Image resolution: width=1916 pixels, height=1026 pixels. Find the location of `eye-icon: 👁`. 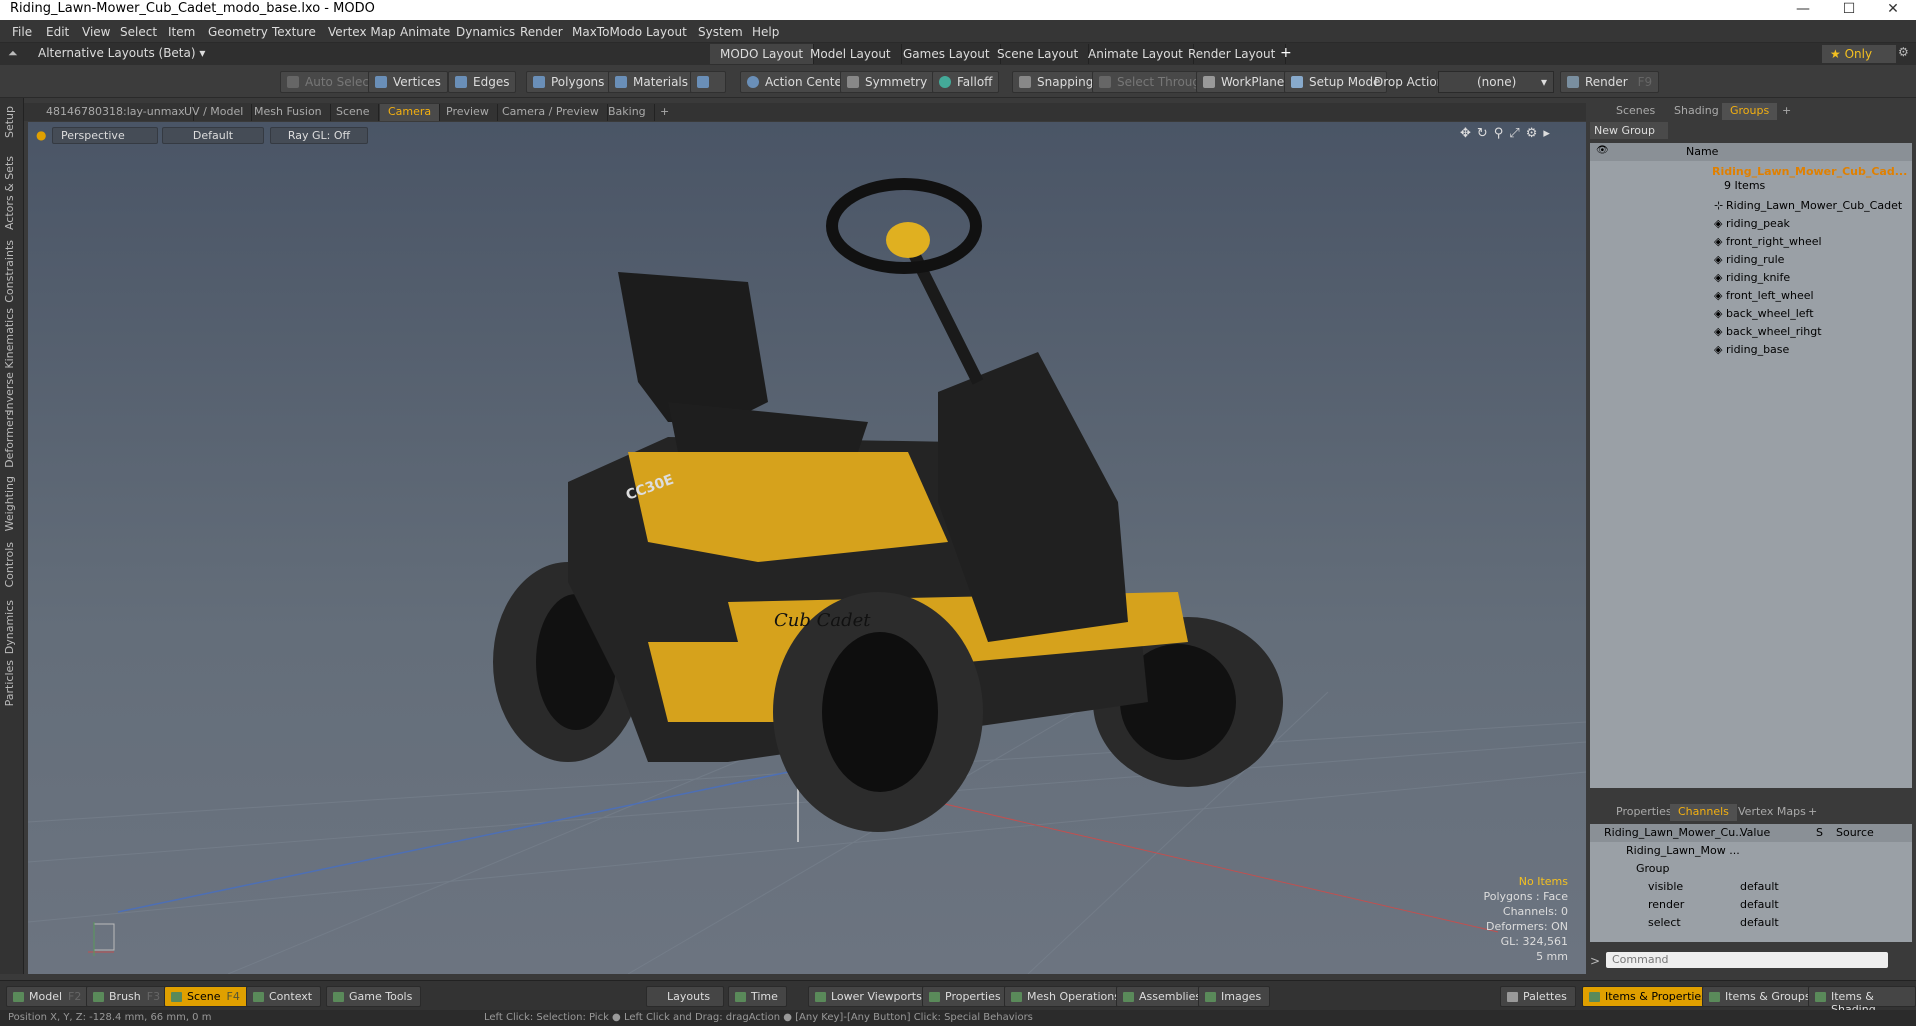

eye-icon: 👁 is located at coordinates (1602, 150).